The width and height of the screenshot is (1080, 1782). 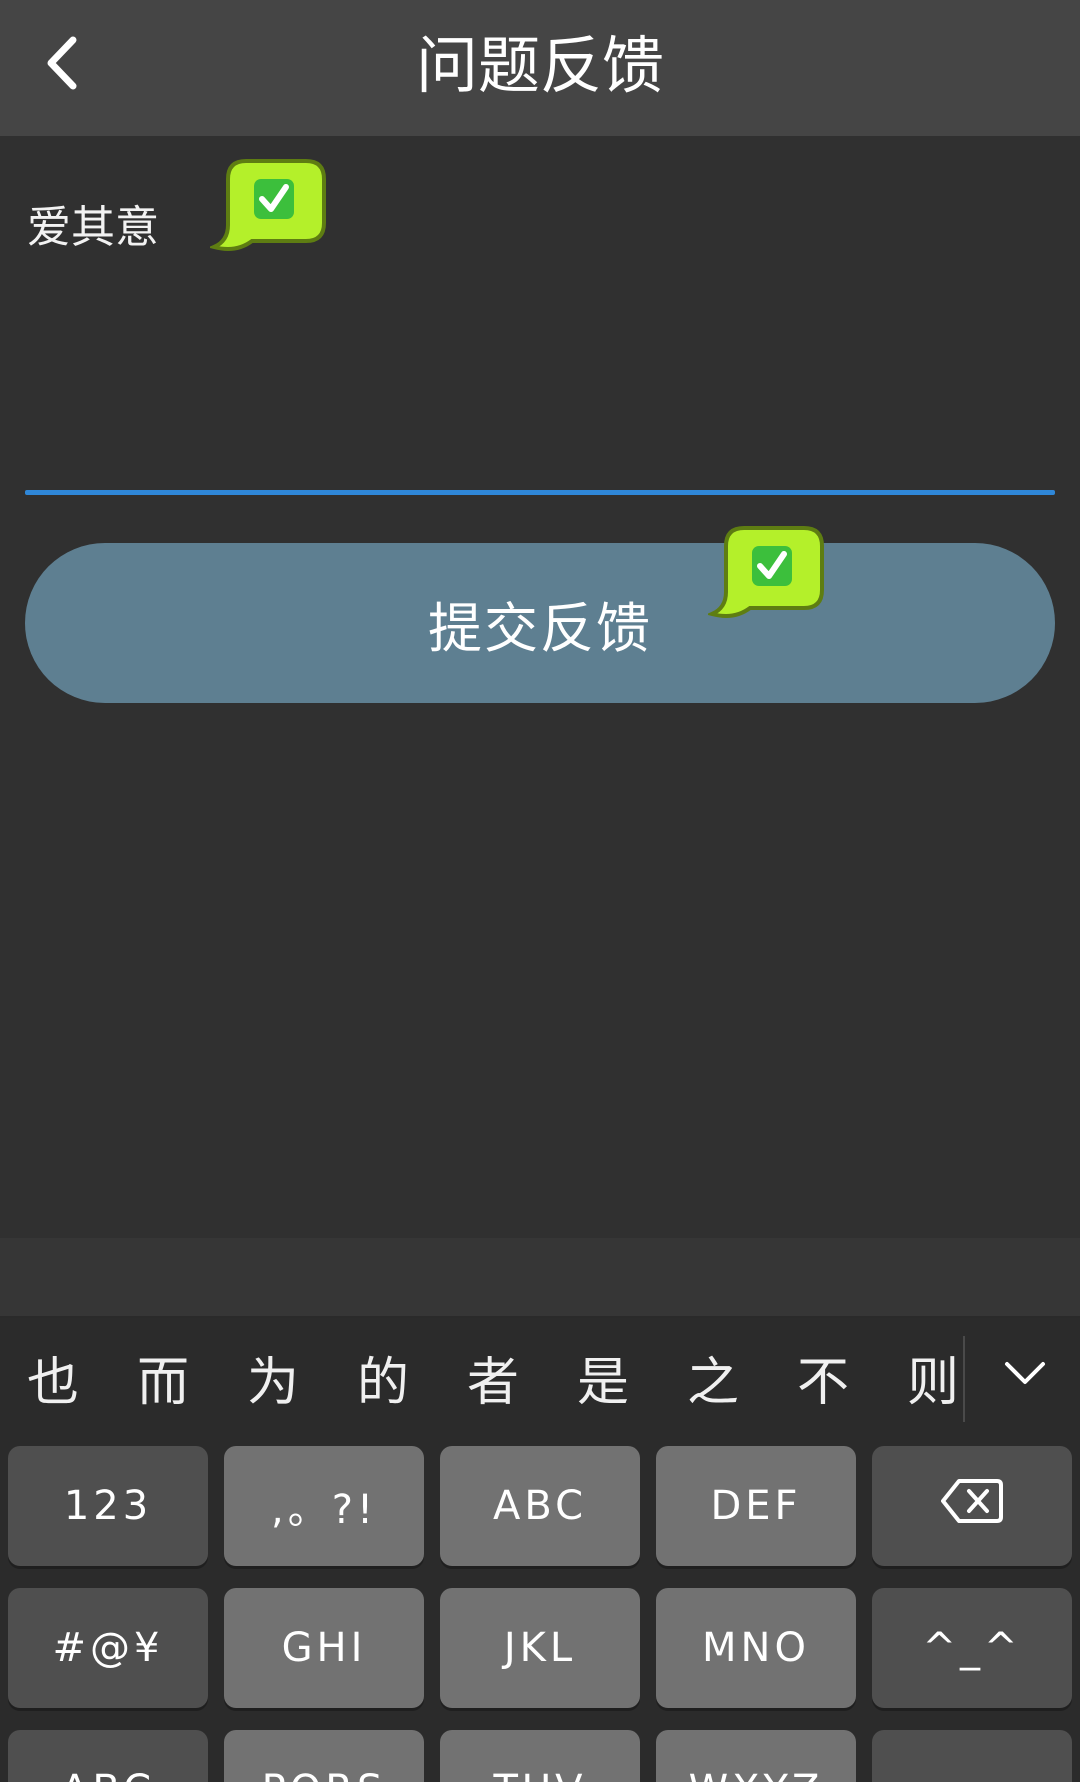 What do you see at coordinates (493, 1383) in the screenshot?
I see `candidate-word: 者` at bounding box center [493, 1383].